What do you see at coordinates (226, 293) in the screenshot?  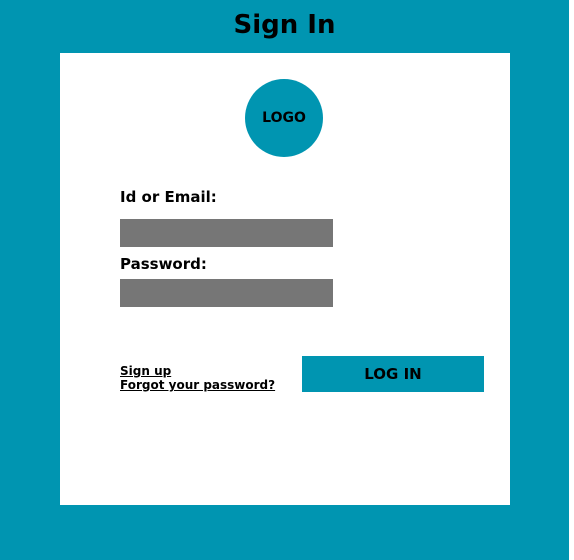 I see `password-field` at bounding box center [226, 293].